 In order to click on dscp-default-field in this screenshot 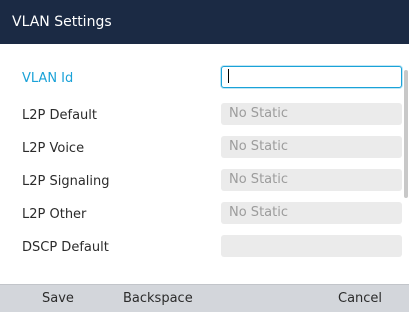, I will do `click(311, 246)`.